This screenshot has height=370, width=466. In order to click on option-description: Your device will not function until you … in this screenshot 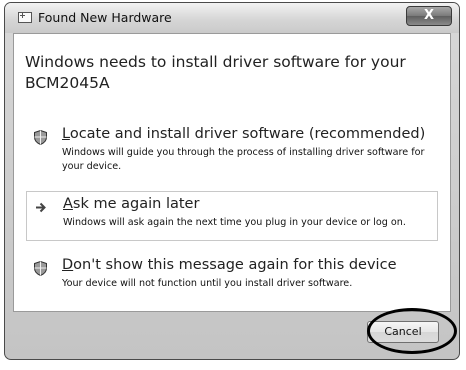, I will do `click(207, 283)`.